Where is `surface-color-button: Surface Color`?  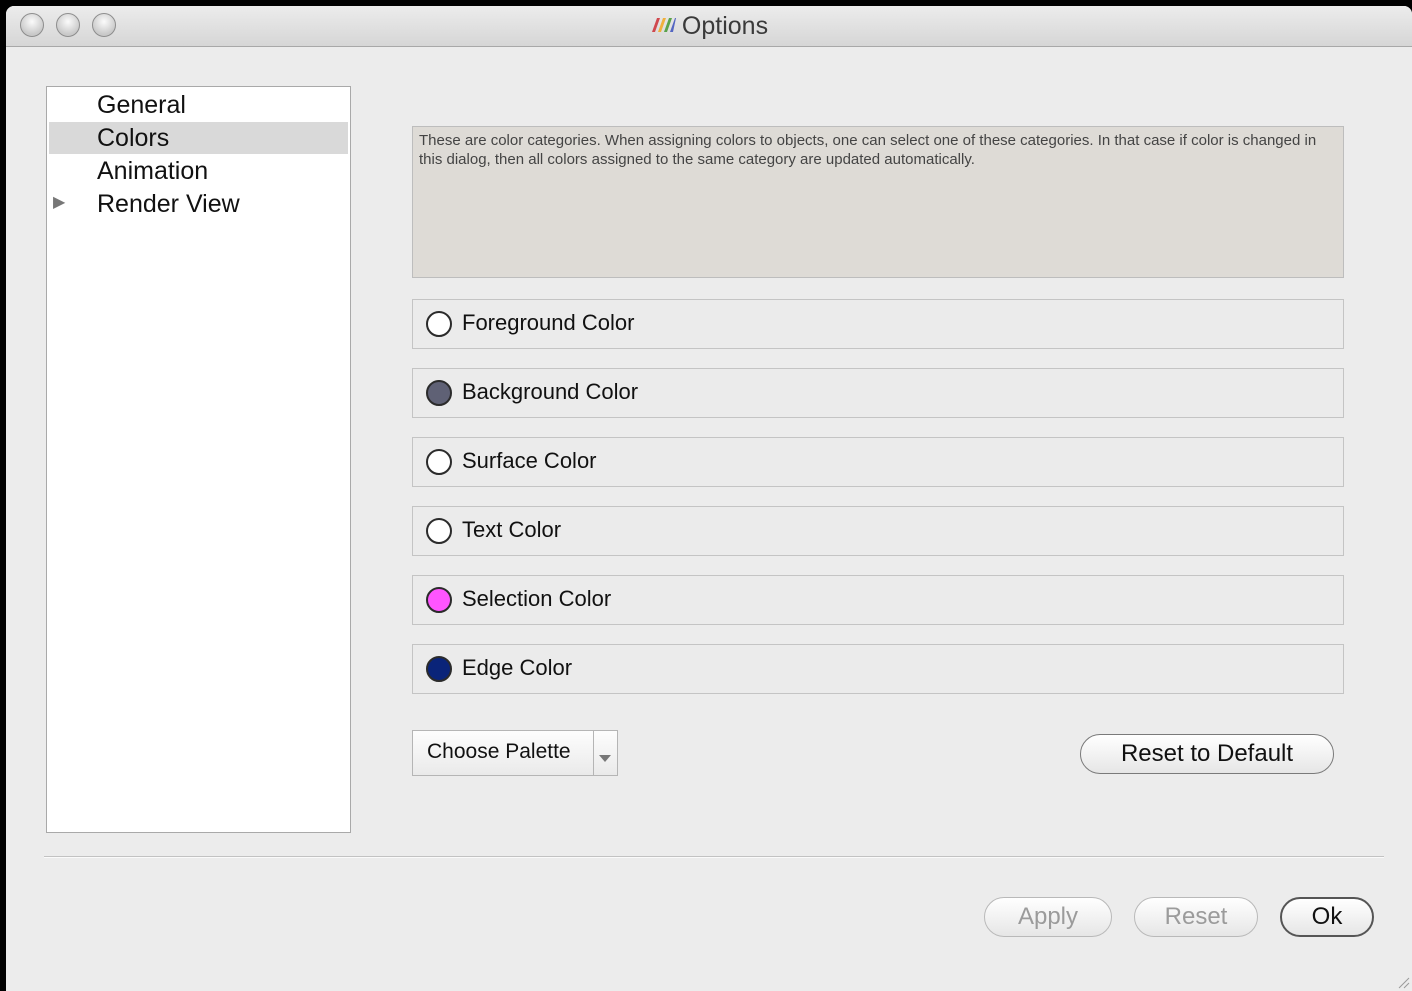 surface-color-button: Surface Color is located at coordinates (878, 462).